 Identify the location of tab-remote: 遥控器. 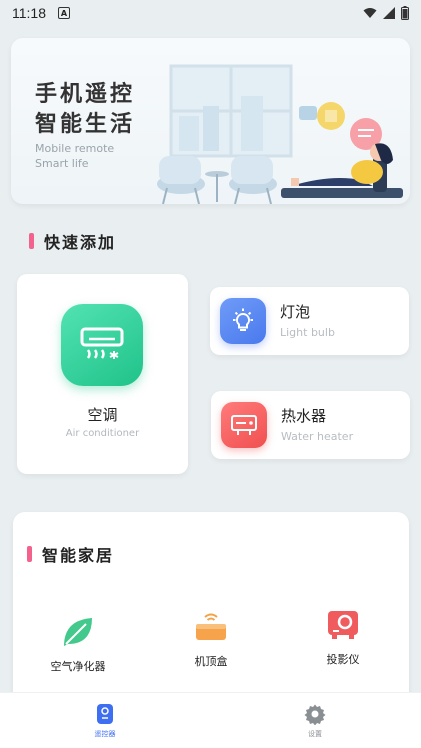
(105, 721).